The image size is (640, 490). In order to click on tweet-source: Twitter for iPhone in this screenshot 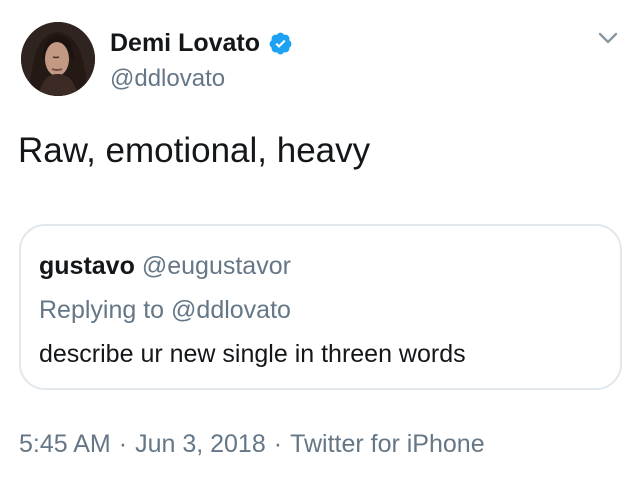, I will do `click(387, 444)`.